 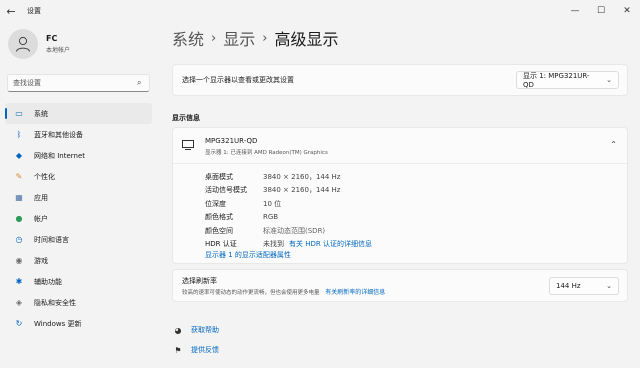 I want to click on info-value: 3840 × 2160，144 Hz, so click(x=302, y=176).